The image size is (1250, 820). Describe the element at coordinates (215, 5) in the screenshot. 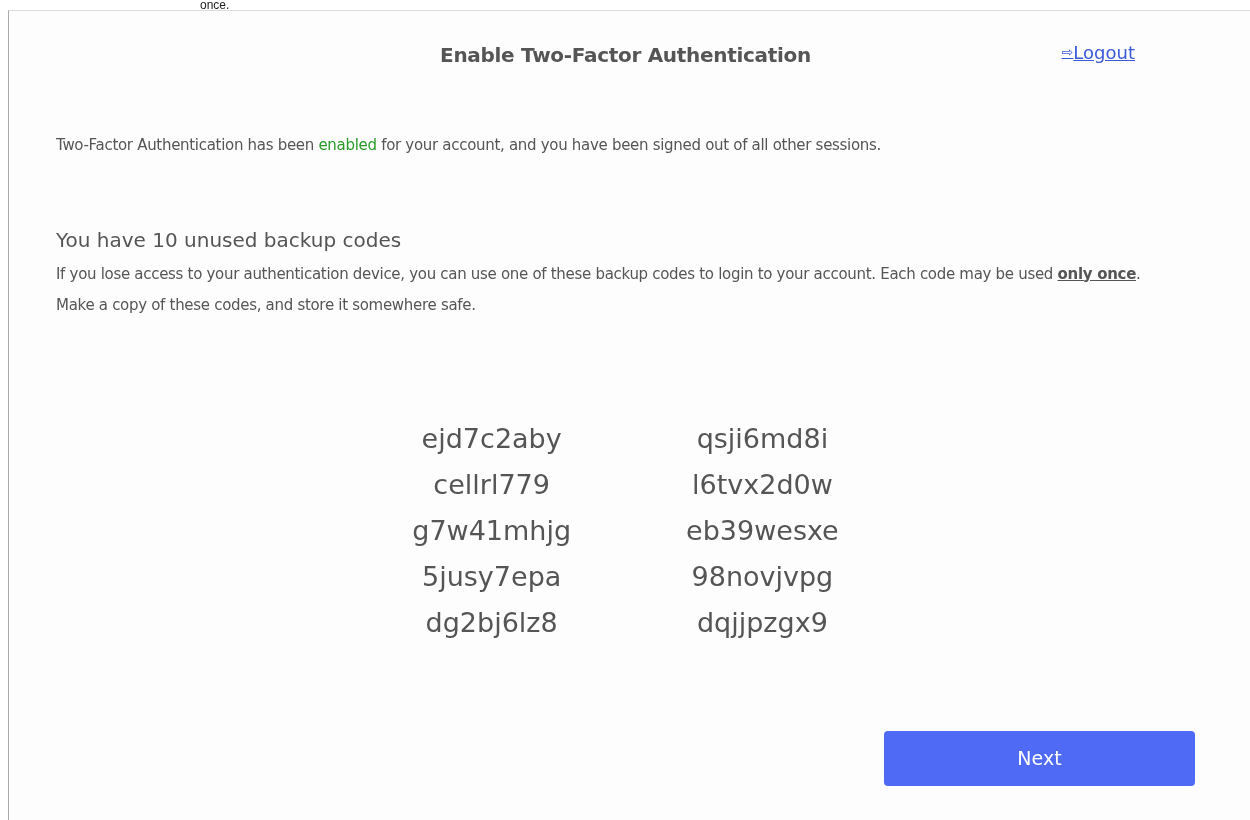

I see `cut-off-text: once.` at that location.